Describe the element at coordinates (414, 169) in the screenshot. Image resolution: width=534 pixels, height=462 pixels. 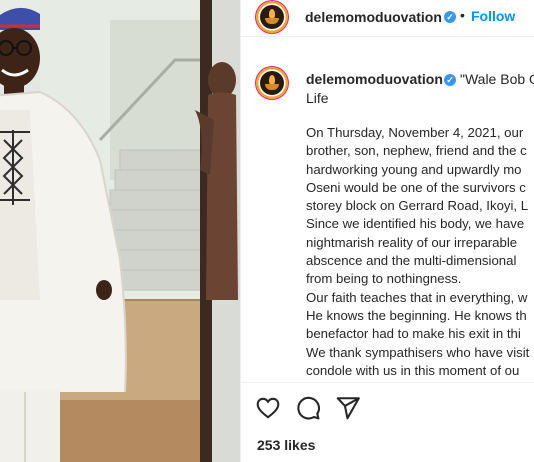
I see `caption-line: hardworking young and upwardly mo` at that location.